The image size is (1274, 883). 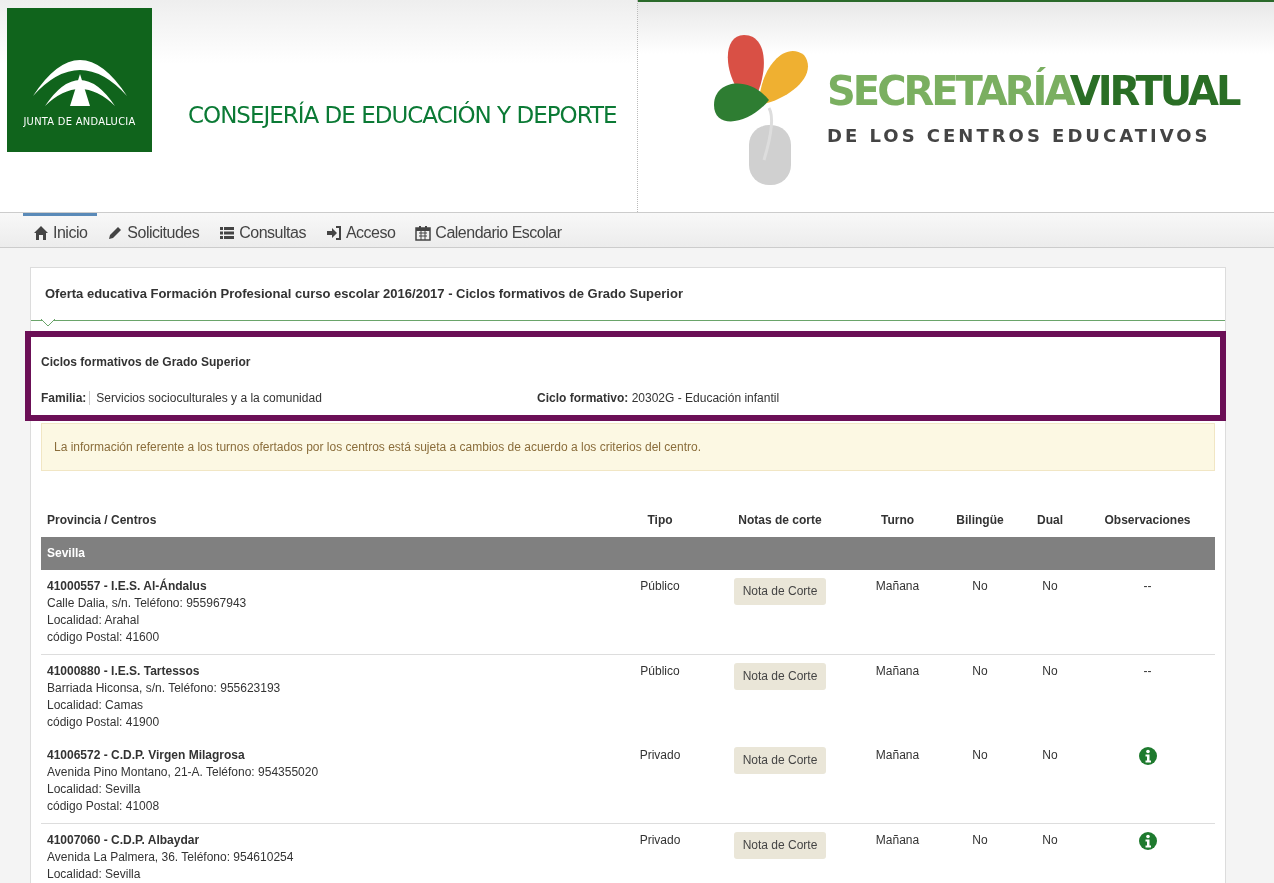 What do you see at coordinates (628, 446) in the screenshot?
I see `notice-alert: La información referente a los turnos ofertados por los centros está sujeta a cambios de acuerdo a los criterios del centro.` at bounding box center [628, 446].